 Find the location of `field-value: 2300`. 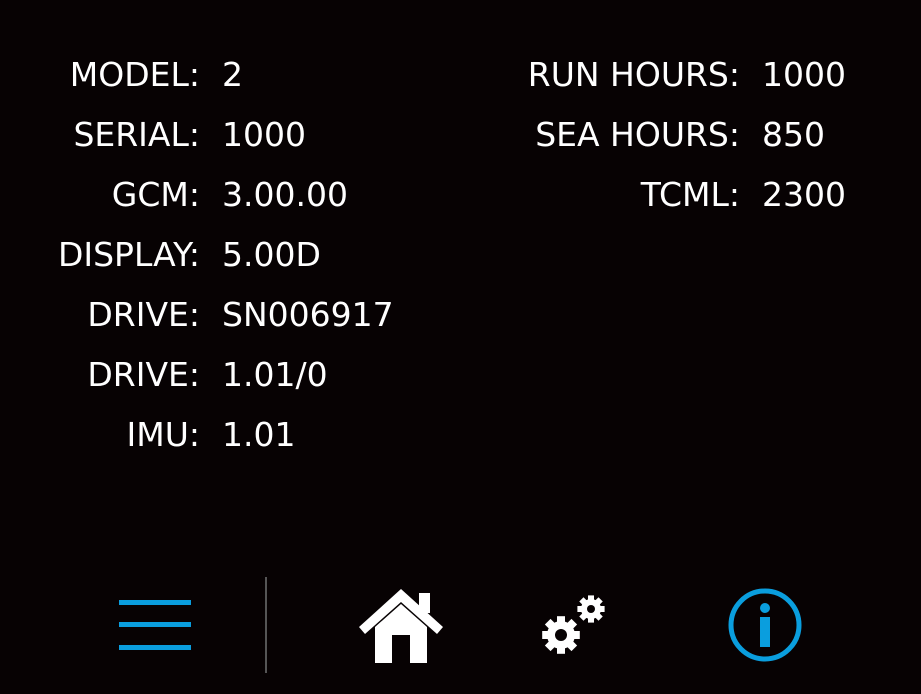

field-value: 2300 is located at coordinates (804, 195).